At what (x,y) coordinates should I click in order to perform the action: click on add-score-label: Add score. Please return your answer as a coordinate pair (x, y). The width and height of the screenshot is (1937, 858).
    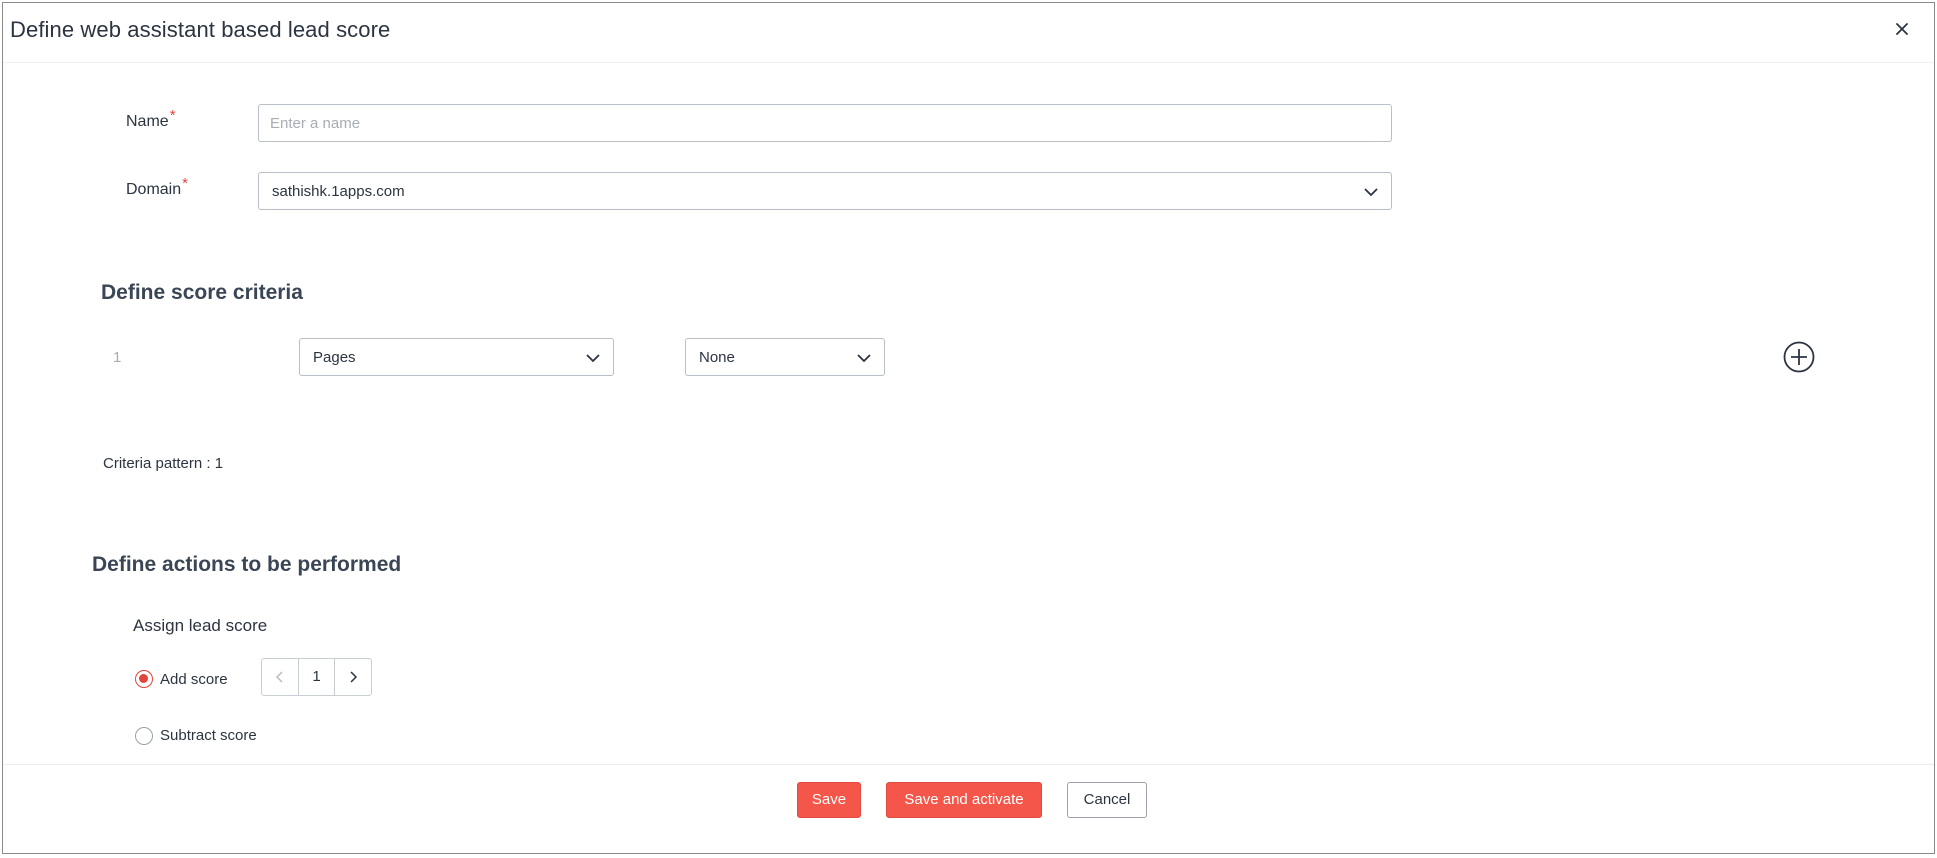
    Looking at the image, I should click on (194, 679).